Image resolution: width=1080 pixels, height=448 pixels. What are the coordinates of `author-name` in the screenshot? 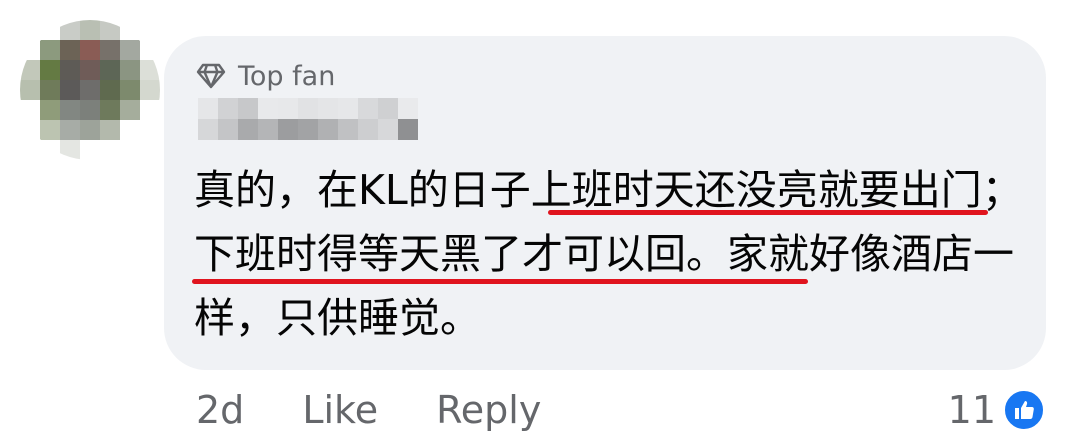 It's located at (313, 119).